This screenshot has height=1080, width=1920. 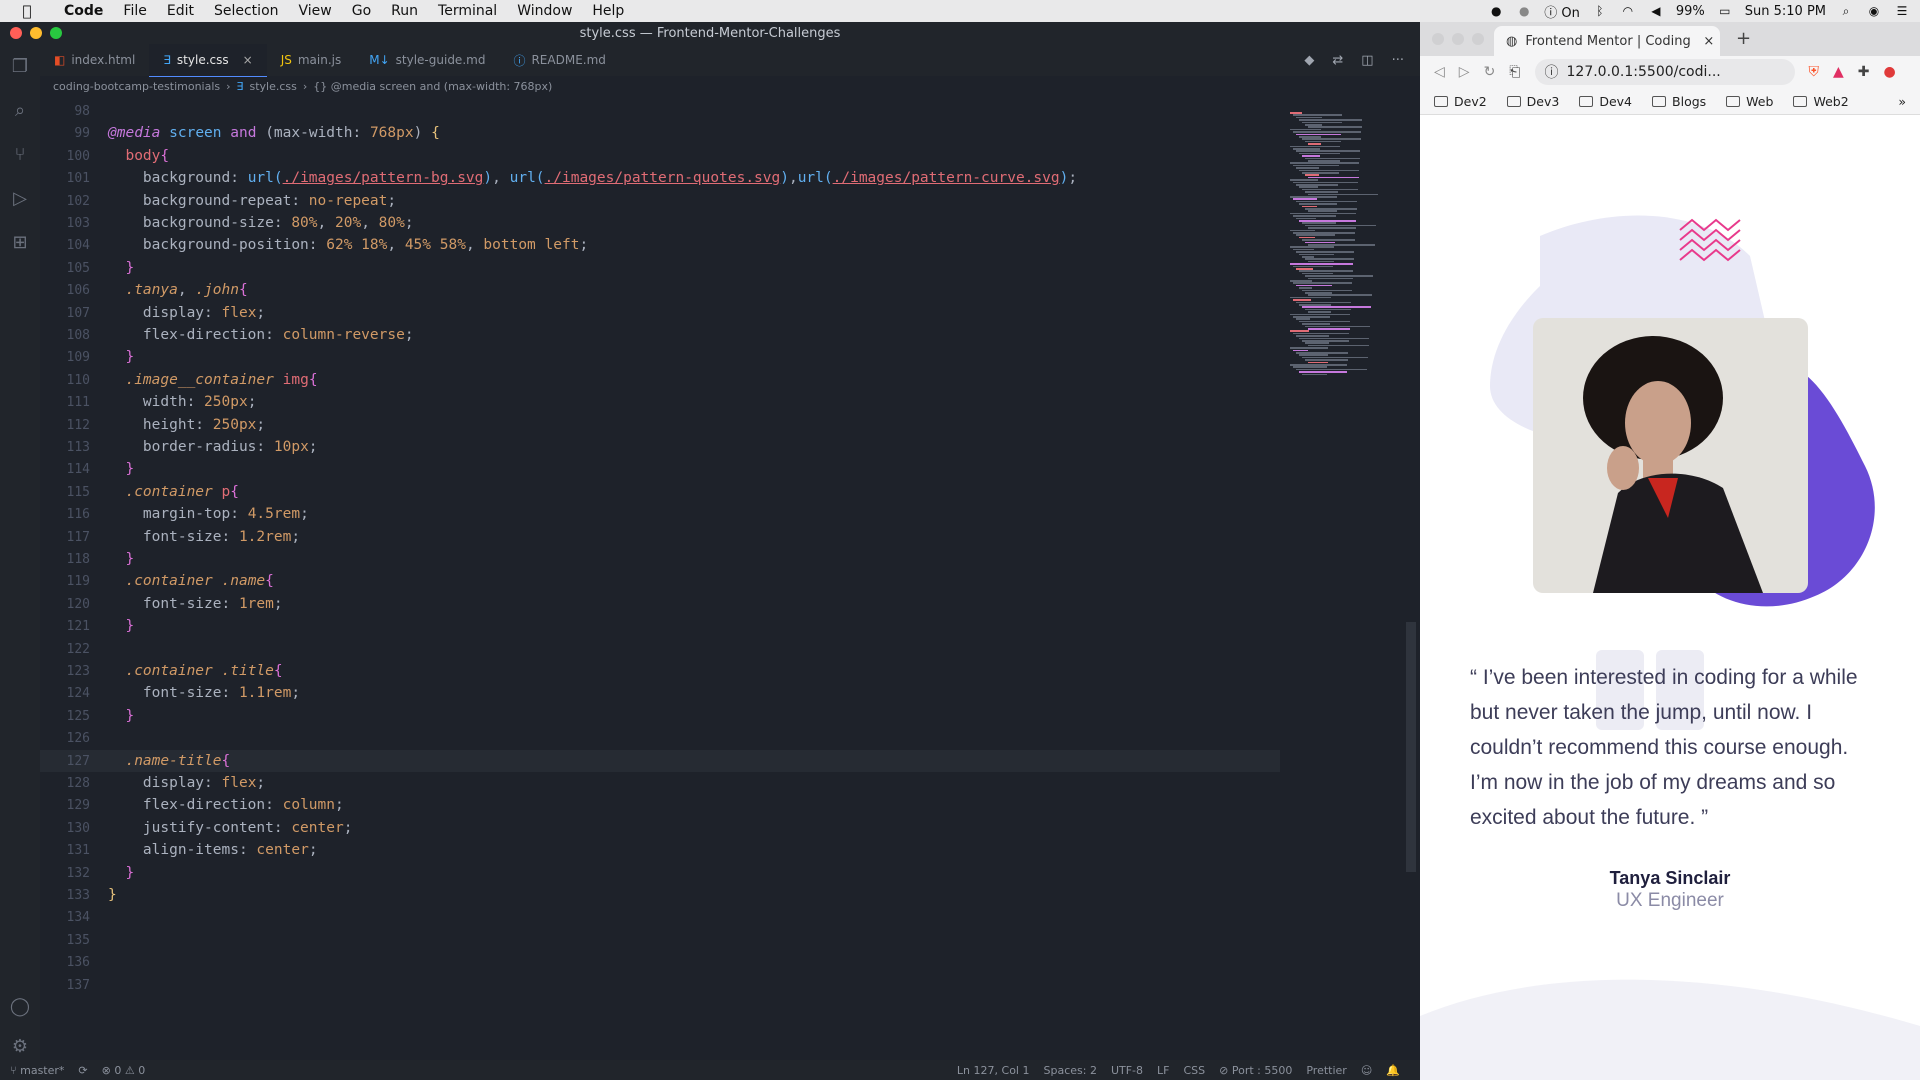 What do you see at coordinates (660, 492) in the screenshot?
I see `code-line: 115 .container p{` at bounding box center [660, 492].